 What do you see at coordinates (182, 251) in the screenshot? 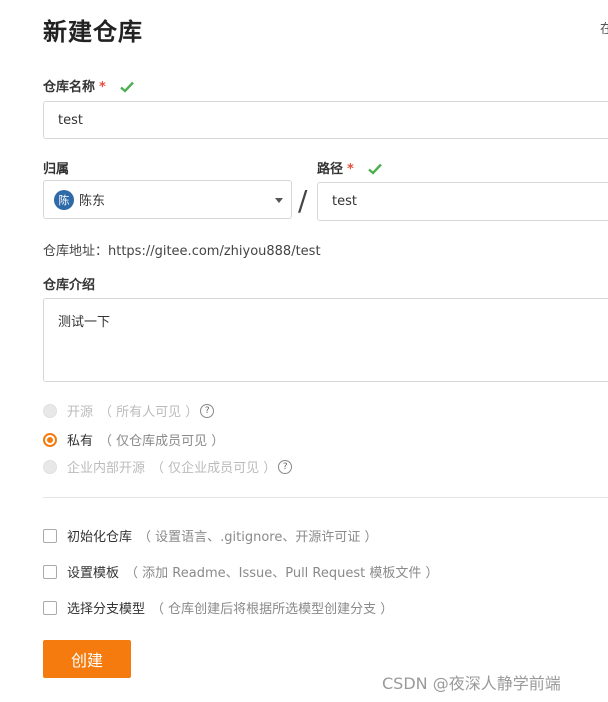
I see `repo-address: 仓库地址：https://gitee.com/zhiyou888/test` at bounding box center [182, 251].